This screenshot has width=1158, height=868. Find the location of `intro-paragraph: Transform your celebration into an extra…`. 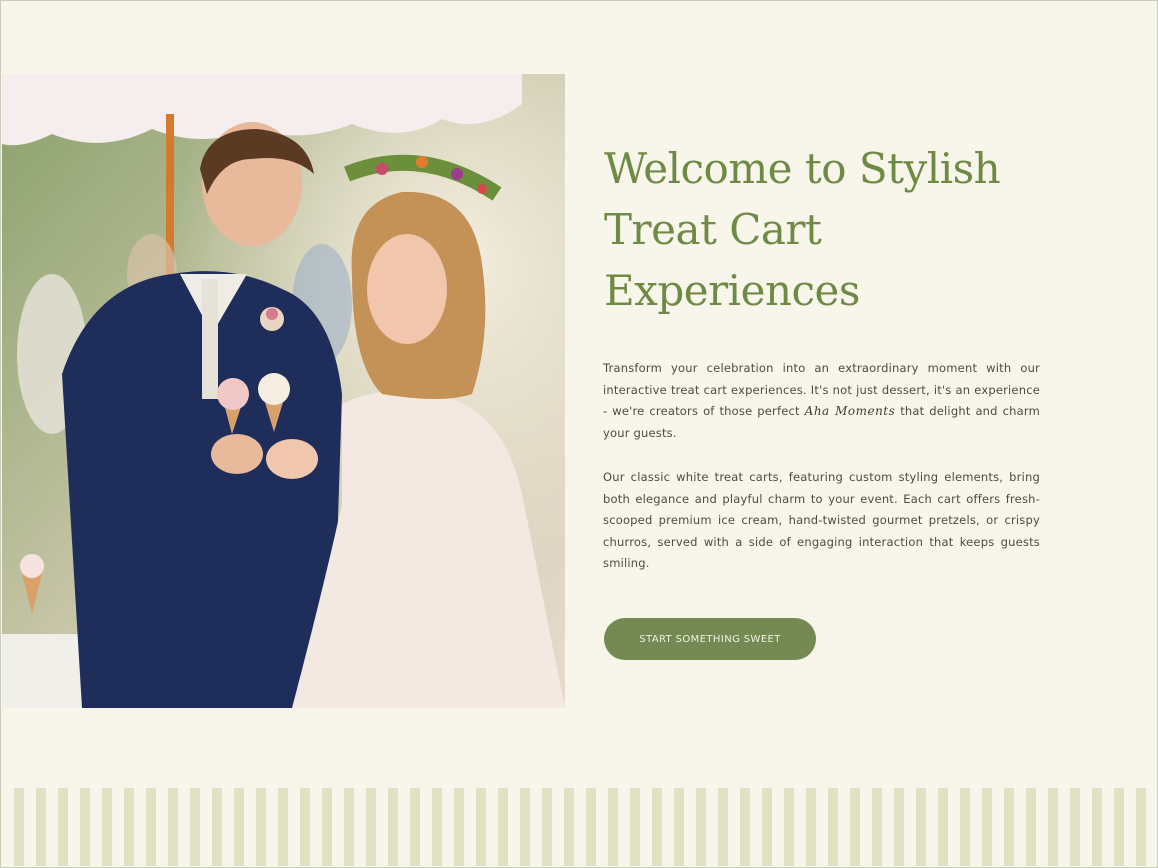

intro-paragraph: Transform your celebration into an extra… is located at coordinates (821, 401).